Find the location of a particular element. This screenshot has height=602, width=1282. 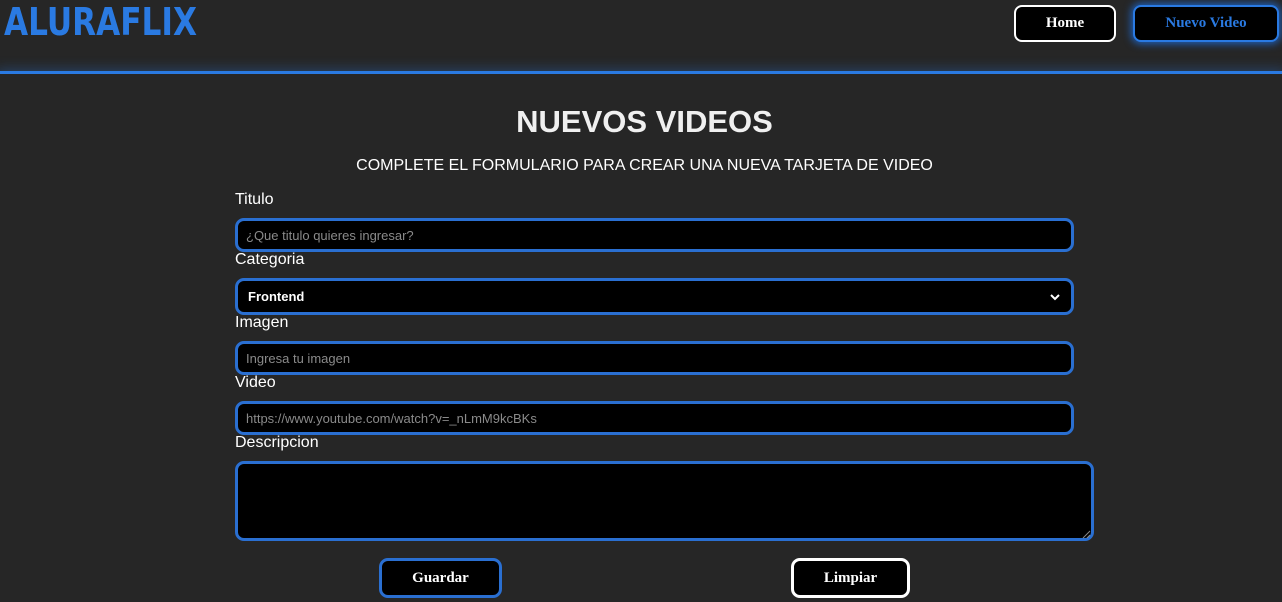

resize-handle-icon is located at coordinates (1086, 534).